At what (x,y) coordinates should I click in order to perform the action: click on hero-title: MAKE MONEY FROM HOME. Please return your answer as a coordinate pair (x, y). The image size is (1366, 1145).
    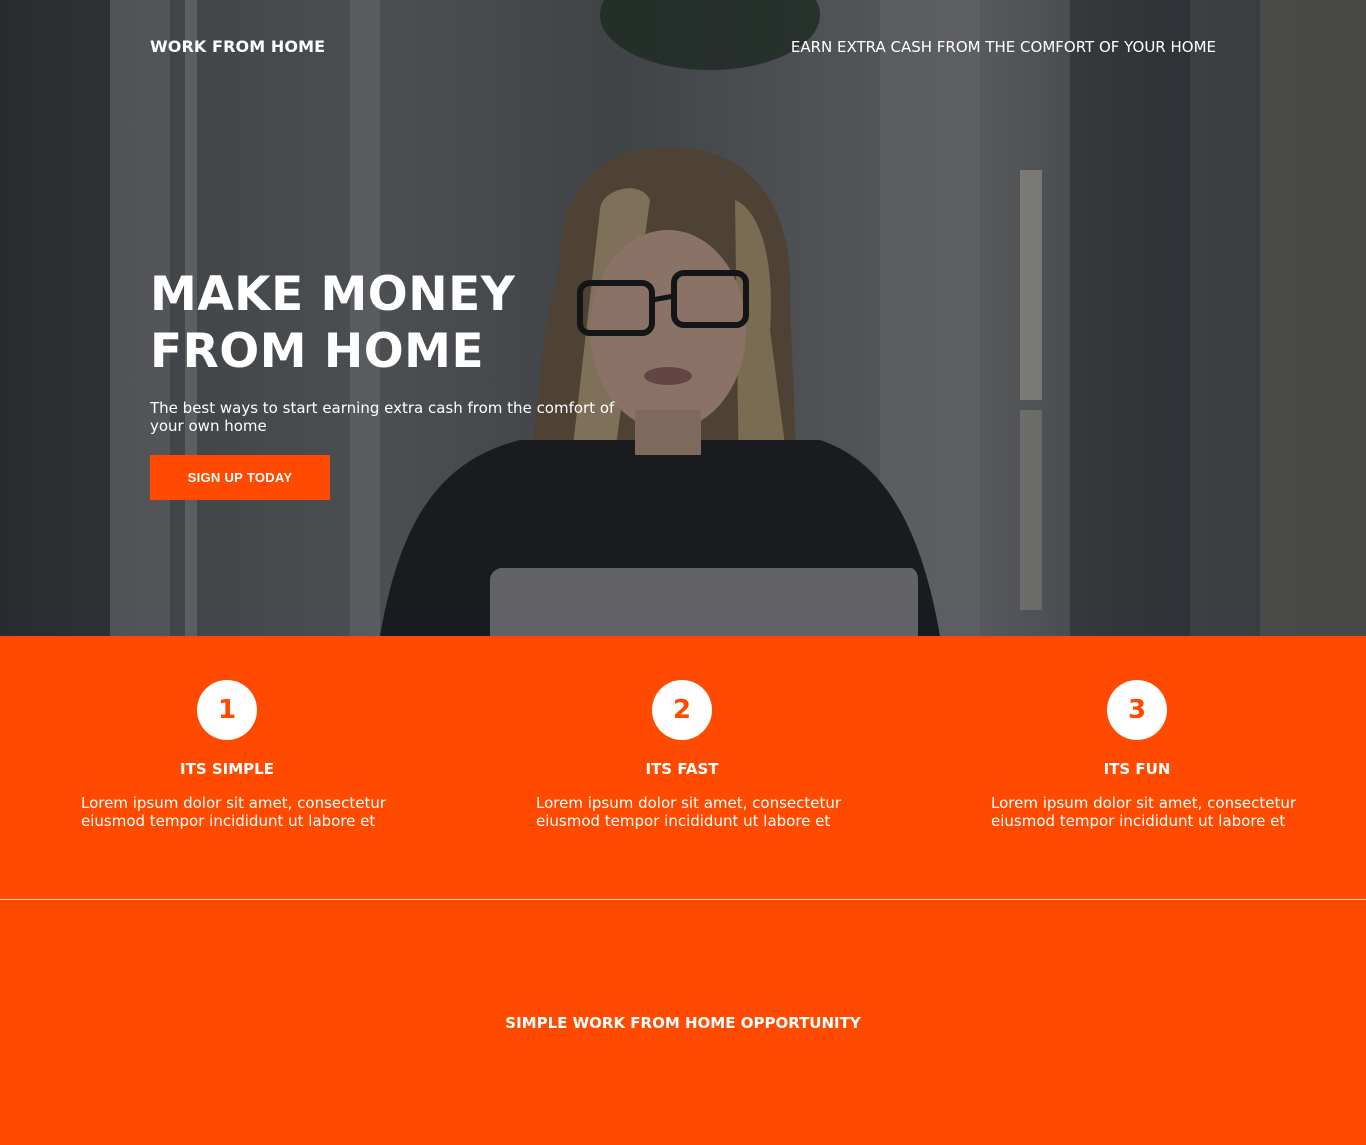
    Looking at the image, I should click on (400, 323).